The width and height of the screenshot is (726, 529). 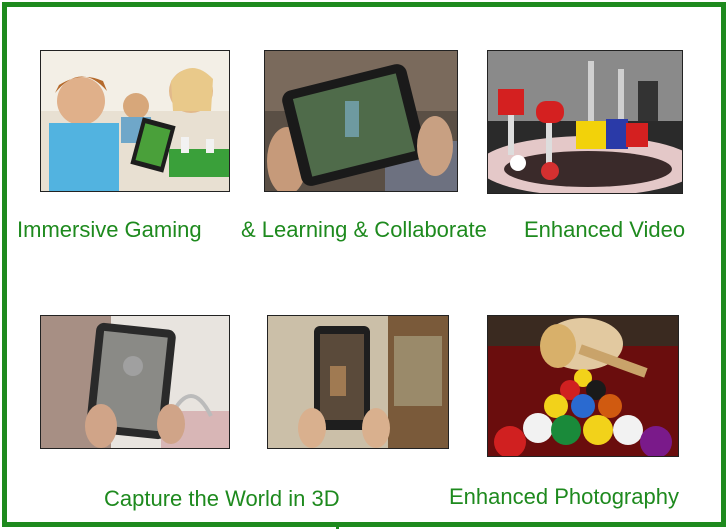 I want to click on photography-image, so click(x=583, y=386).